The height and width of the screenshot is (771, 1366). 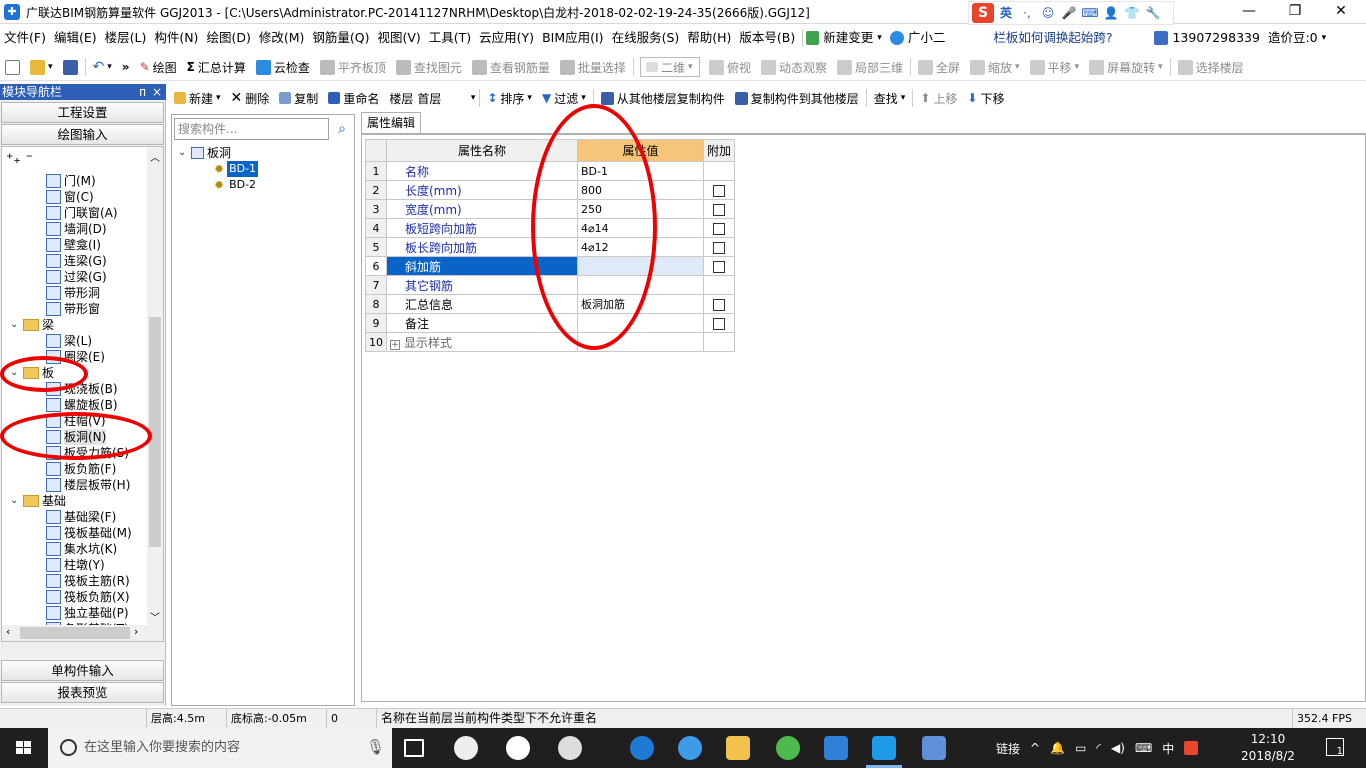 What do you see at coordinates (730, 67) in the screenshot?
I see `top-view-button: 俯视` at bounding box center [730, 67].